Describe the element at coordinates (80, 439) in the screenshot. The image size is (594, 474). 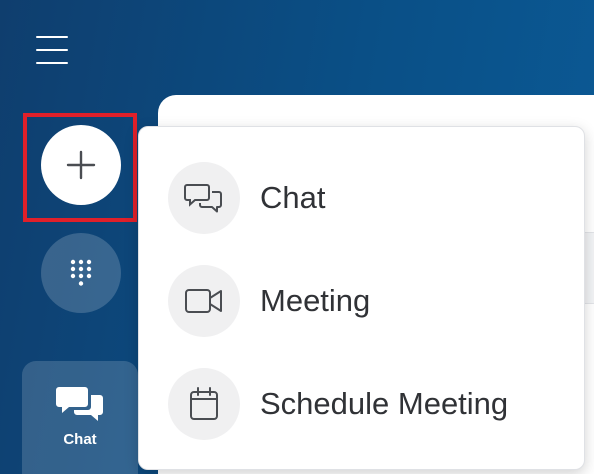
I see `sidebar-item-label: Chat` at that location.